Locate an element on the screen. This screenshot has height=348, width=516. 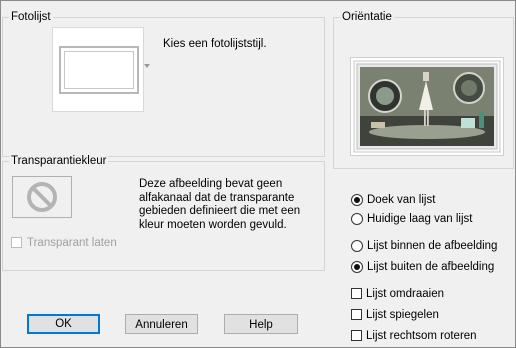
current-layer-frame-radio is located at coordinates (357, 219).